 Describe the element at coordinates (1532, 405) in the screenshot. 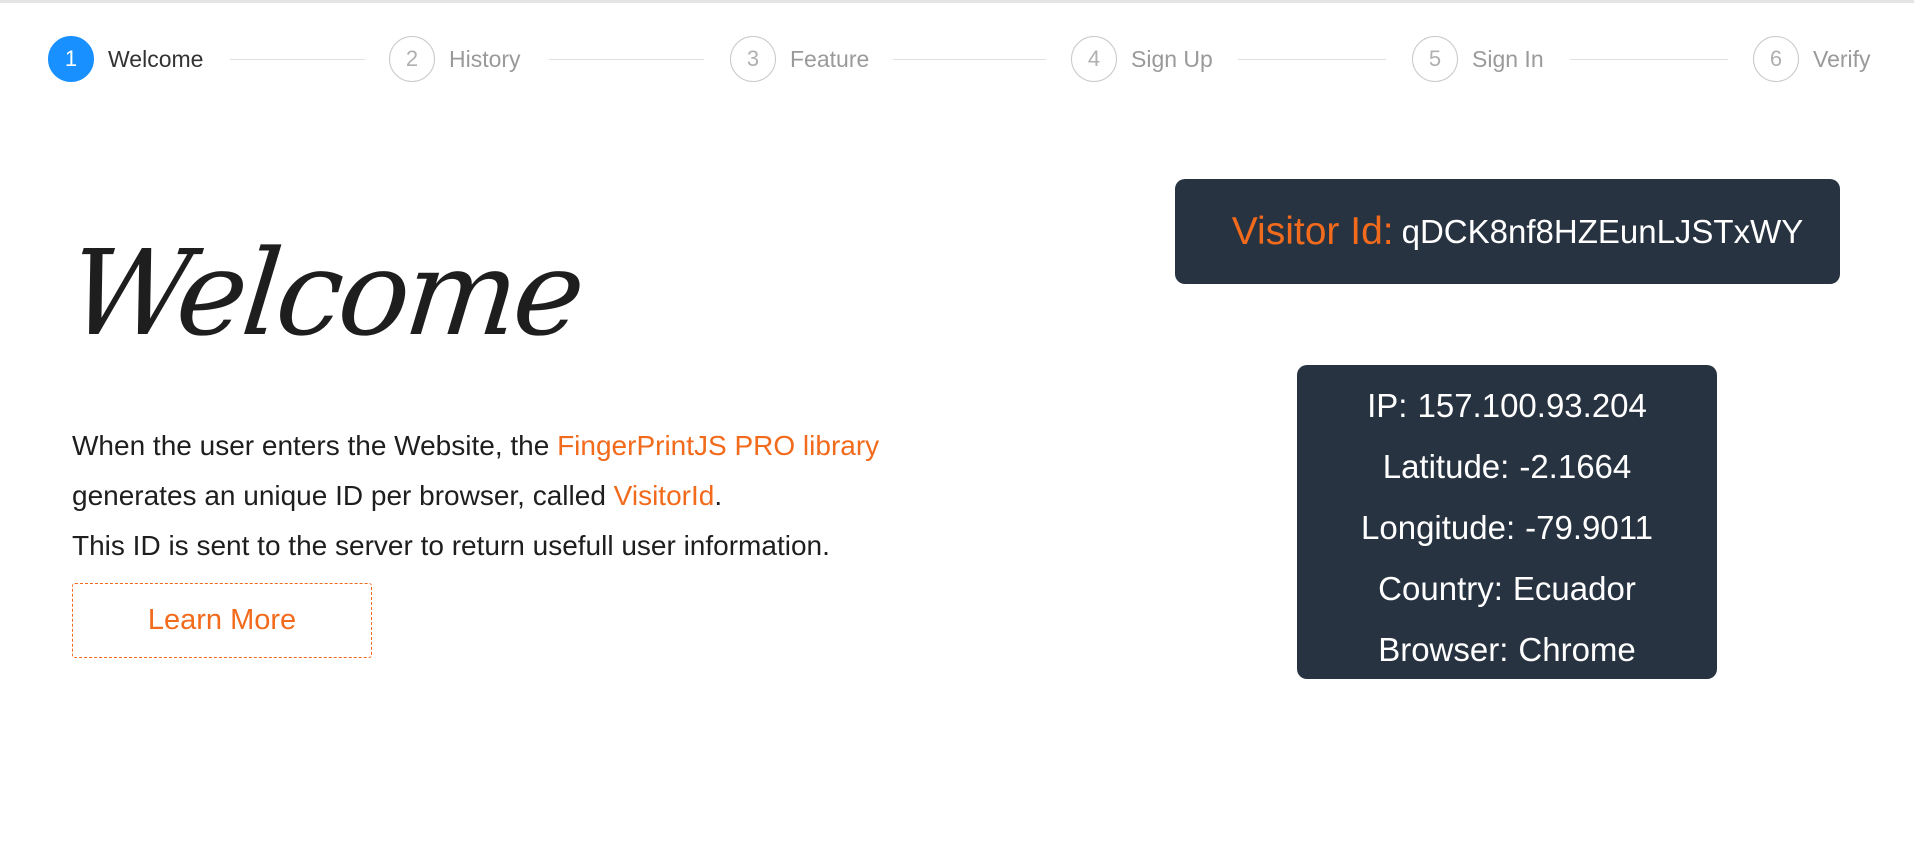

I see `ip-value: 157.100.93.204` at that location.